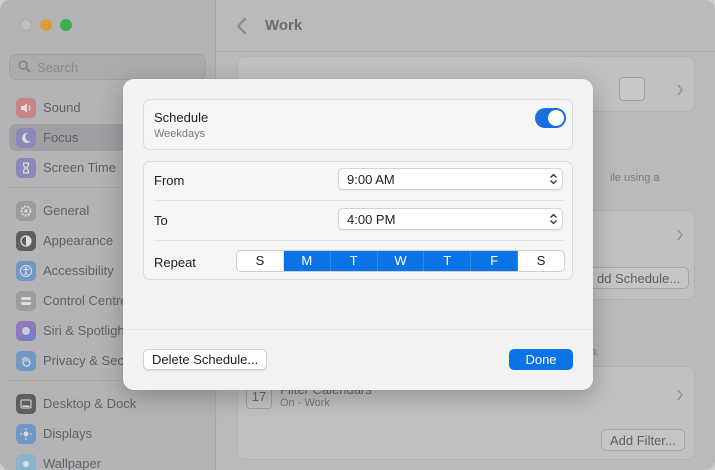 This screenshot has width=715, height=470. Describe the element at coordinates (175, 262) in the screenshot. I see `repeat-label: Repeat` at that location.